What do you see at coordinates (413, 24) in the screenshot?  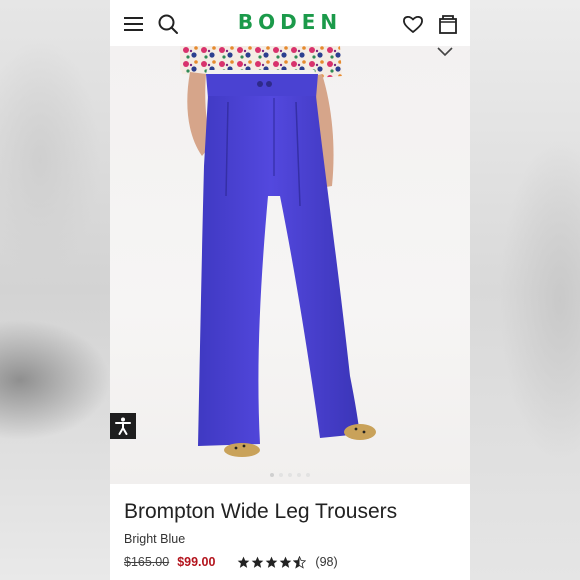 I see `heart-icon` at bounding box center [413, 24].